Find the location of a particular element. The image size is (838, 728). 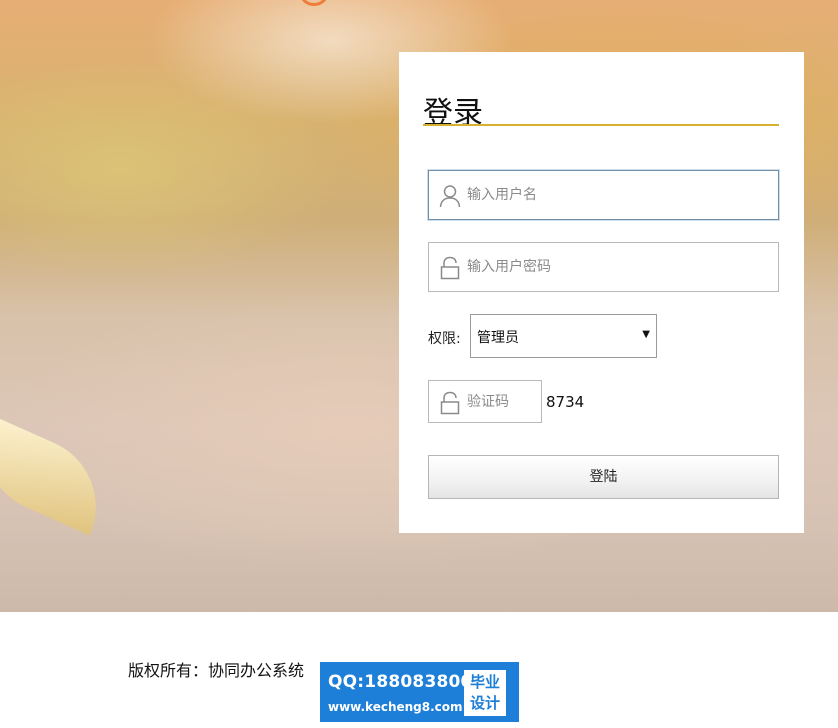

username-field is located at coordinates (603, 195).